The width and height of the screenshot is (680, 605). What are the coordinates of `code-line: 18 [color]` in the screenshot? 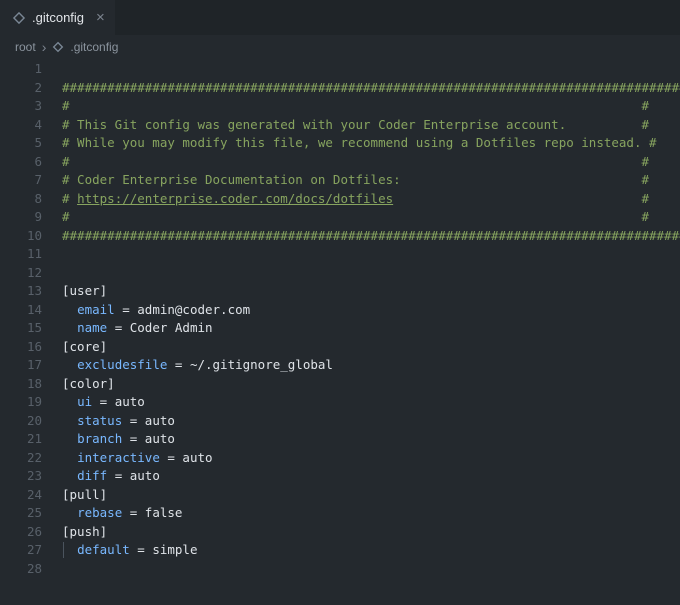 It's located at (340, 384).